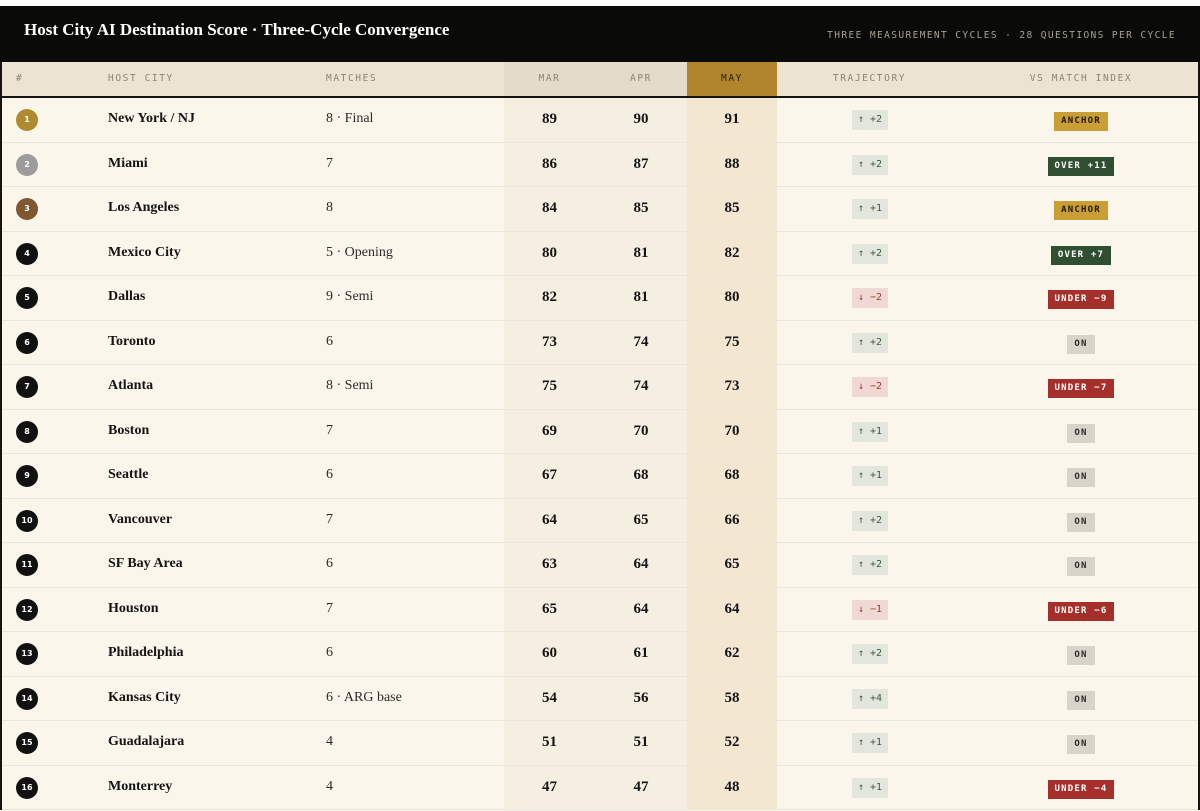 The width and height of the screenshot is (1200, 811). What do you see at coordinates (641, 252) in the screenshot?
I see `apr-score: 81` at bounding box center [641, 252].